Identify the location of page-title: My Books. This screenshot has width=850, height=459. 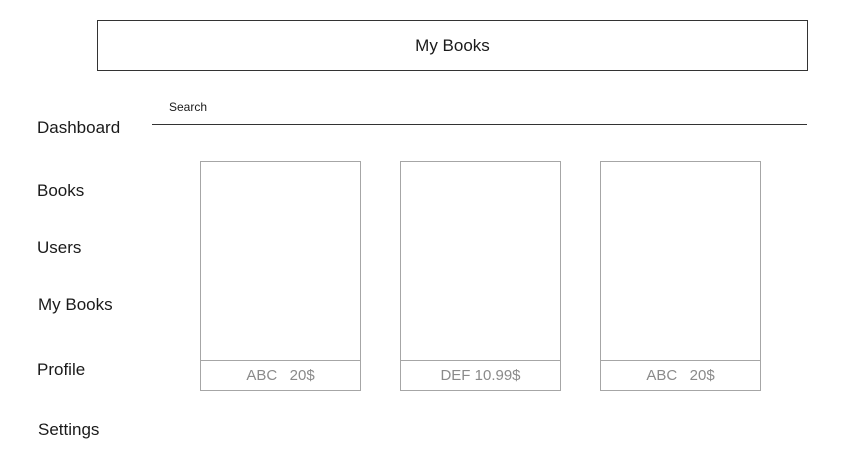
(452, 45).